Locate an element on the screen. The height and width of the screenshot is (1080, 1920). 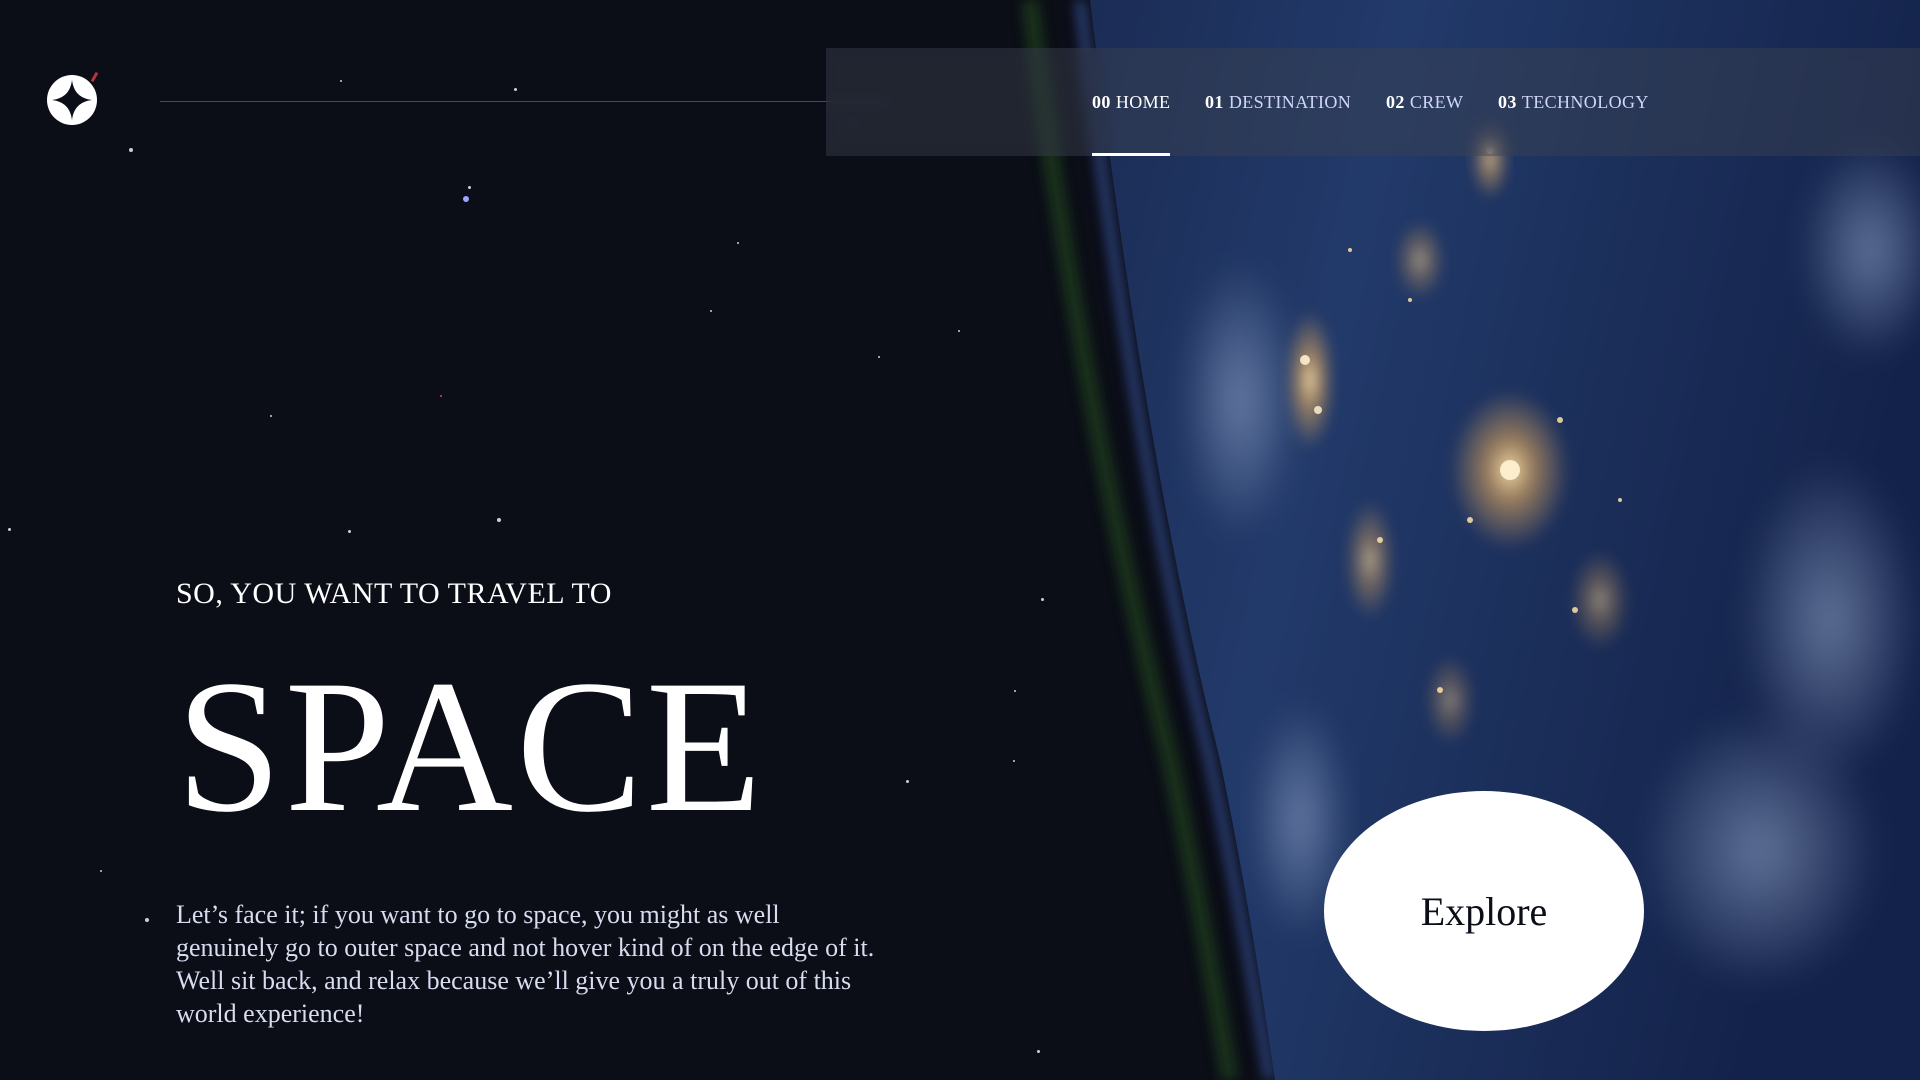
nav-item-home: 00 HOME is located at coordinates (1131, 102).